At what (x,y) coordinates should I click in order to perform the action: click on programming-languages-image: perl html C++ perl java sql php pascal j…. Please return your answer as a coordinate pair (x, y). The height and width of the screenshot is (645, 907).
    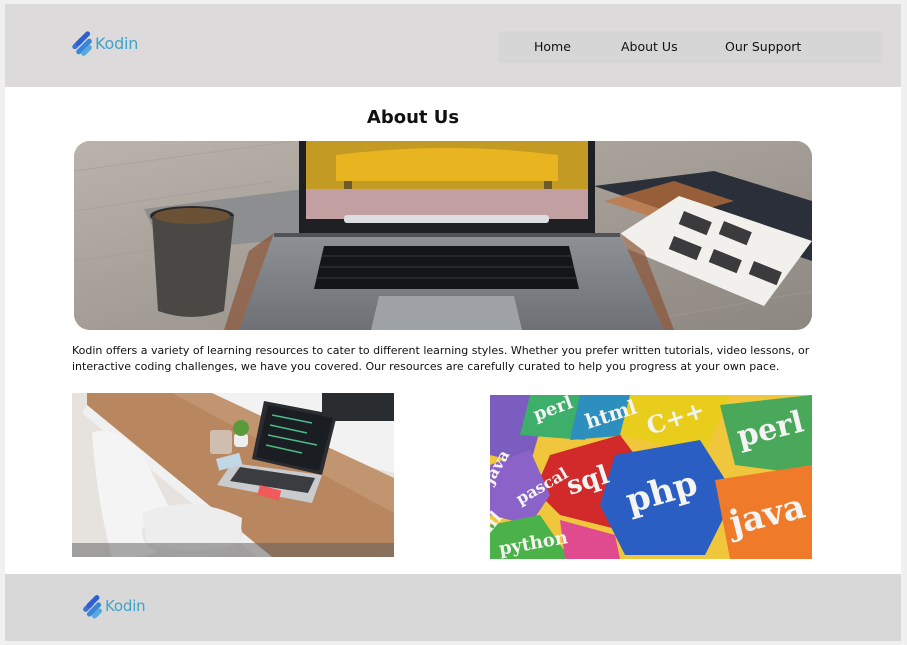
    Looking at the image, I should click on (651, 477).